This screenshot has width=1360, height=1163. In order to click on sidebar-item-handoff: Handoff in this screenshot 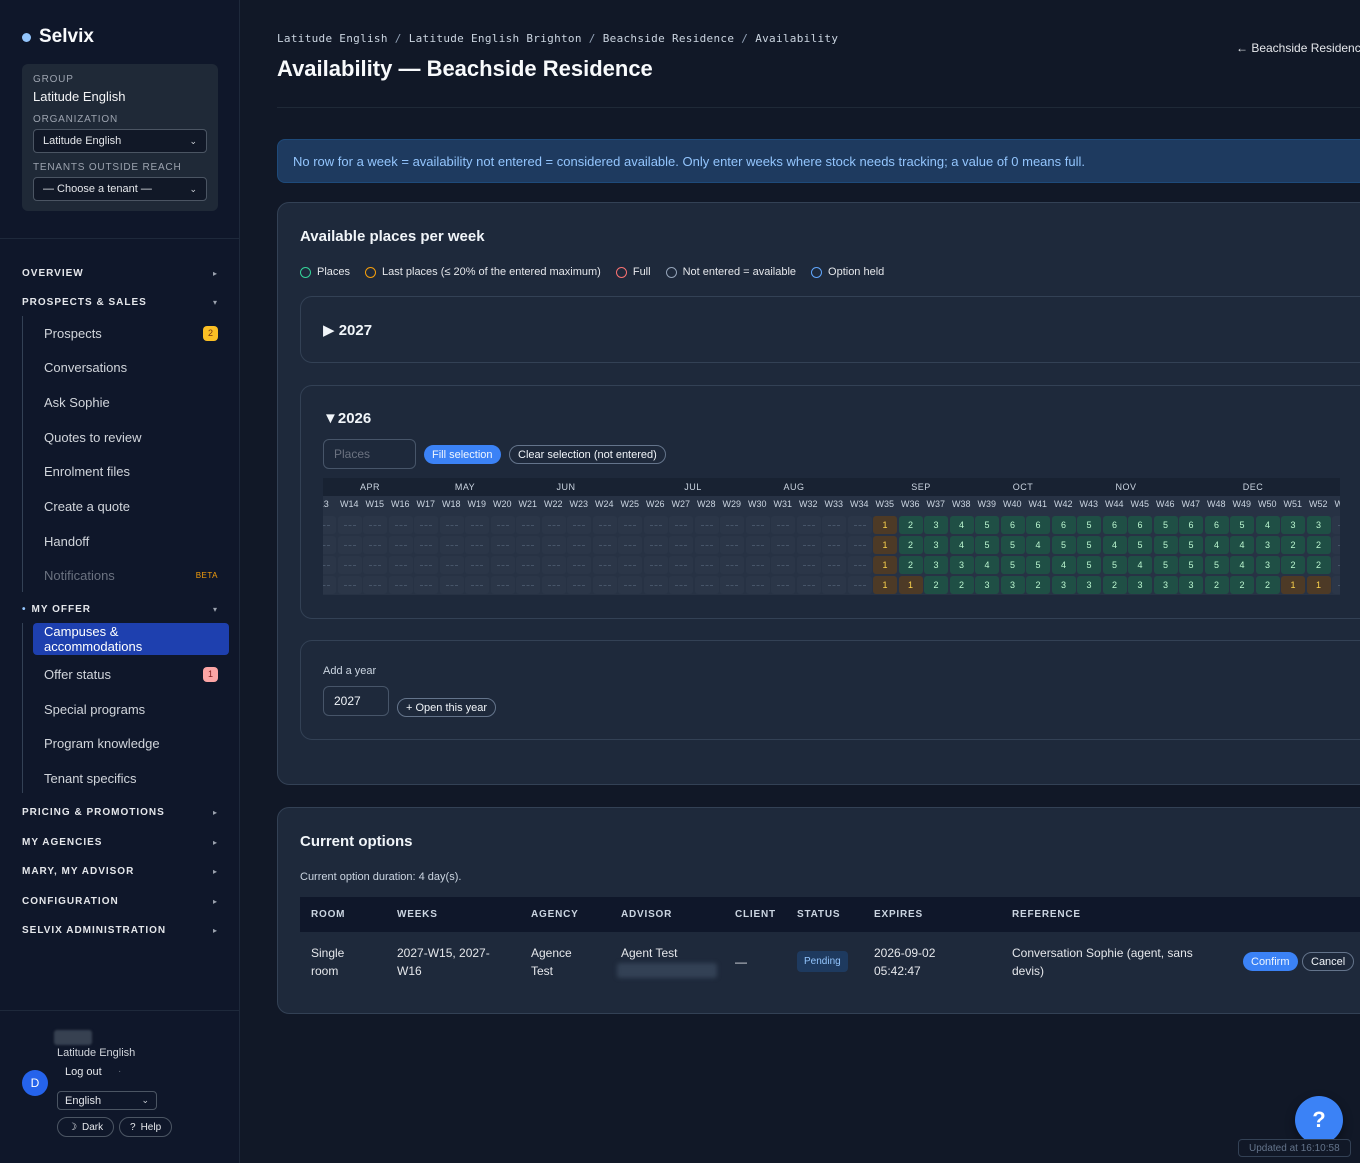, I will do `click(131, 541)`.